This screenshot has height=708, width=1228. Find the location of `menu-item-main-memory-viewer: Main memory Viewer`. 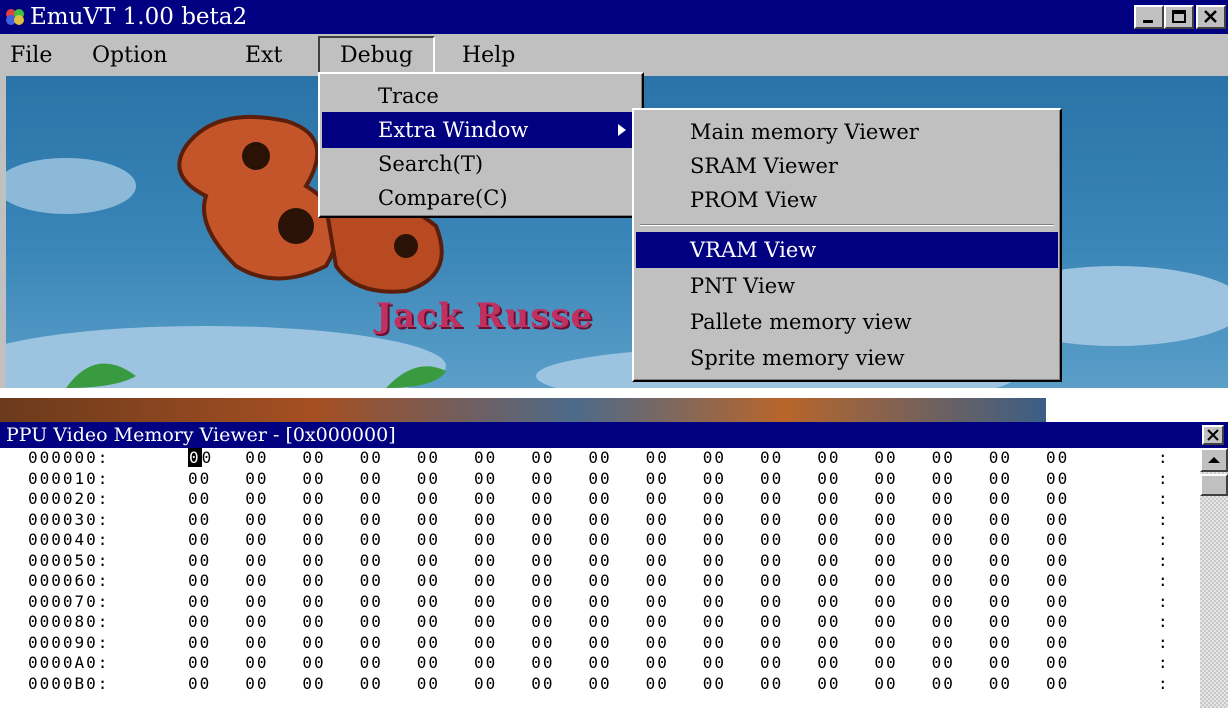

menu-item-main-memory-viewer: Main memory Viewer is located at coordinates (847, 132).